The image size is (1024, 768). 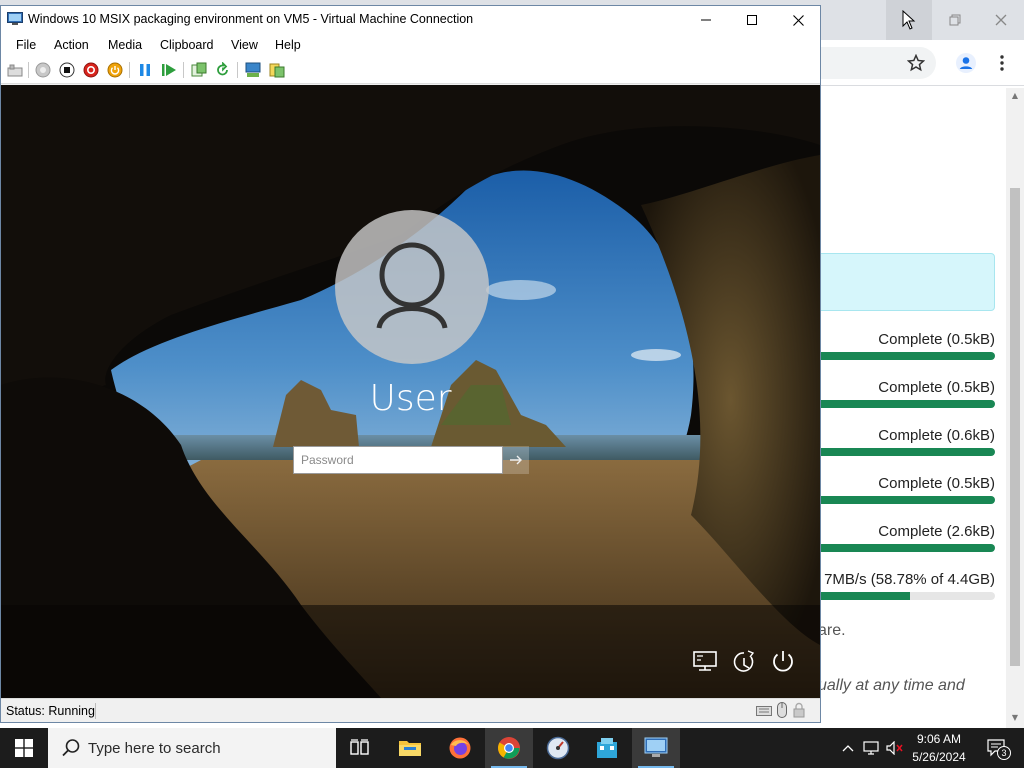 I want to click on menu-media: Media, so click(x=125, y=45).